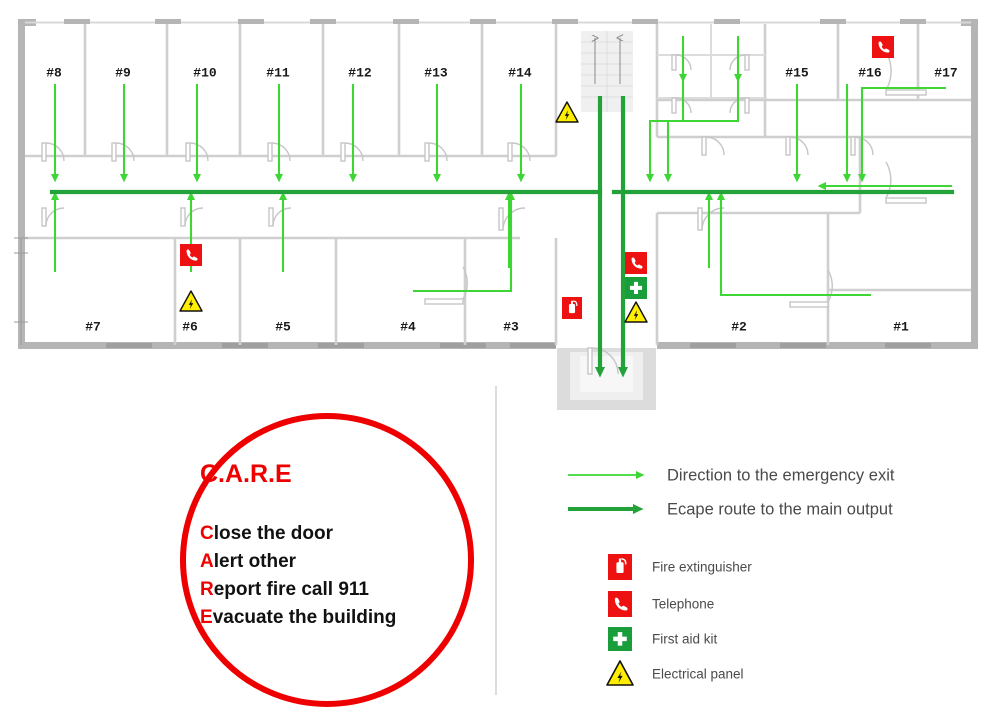  I want to click on bottom-facade-windows, so click(518, 345).